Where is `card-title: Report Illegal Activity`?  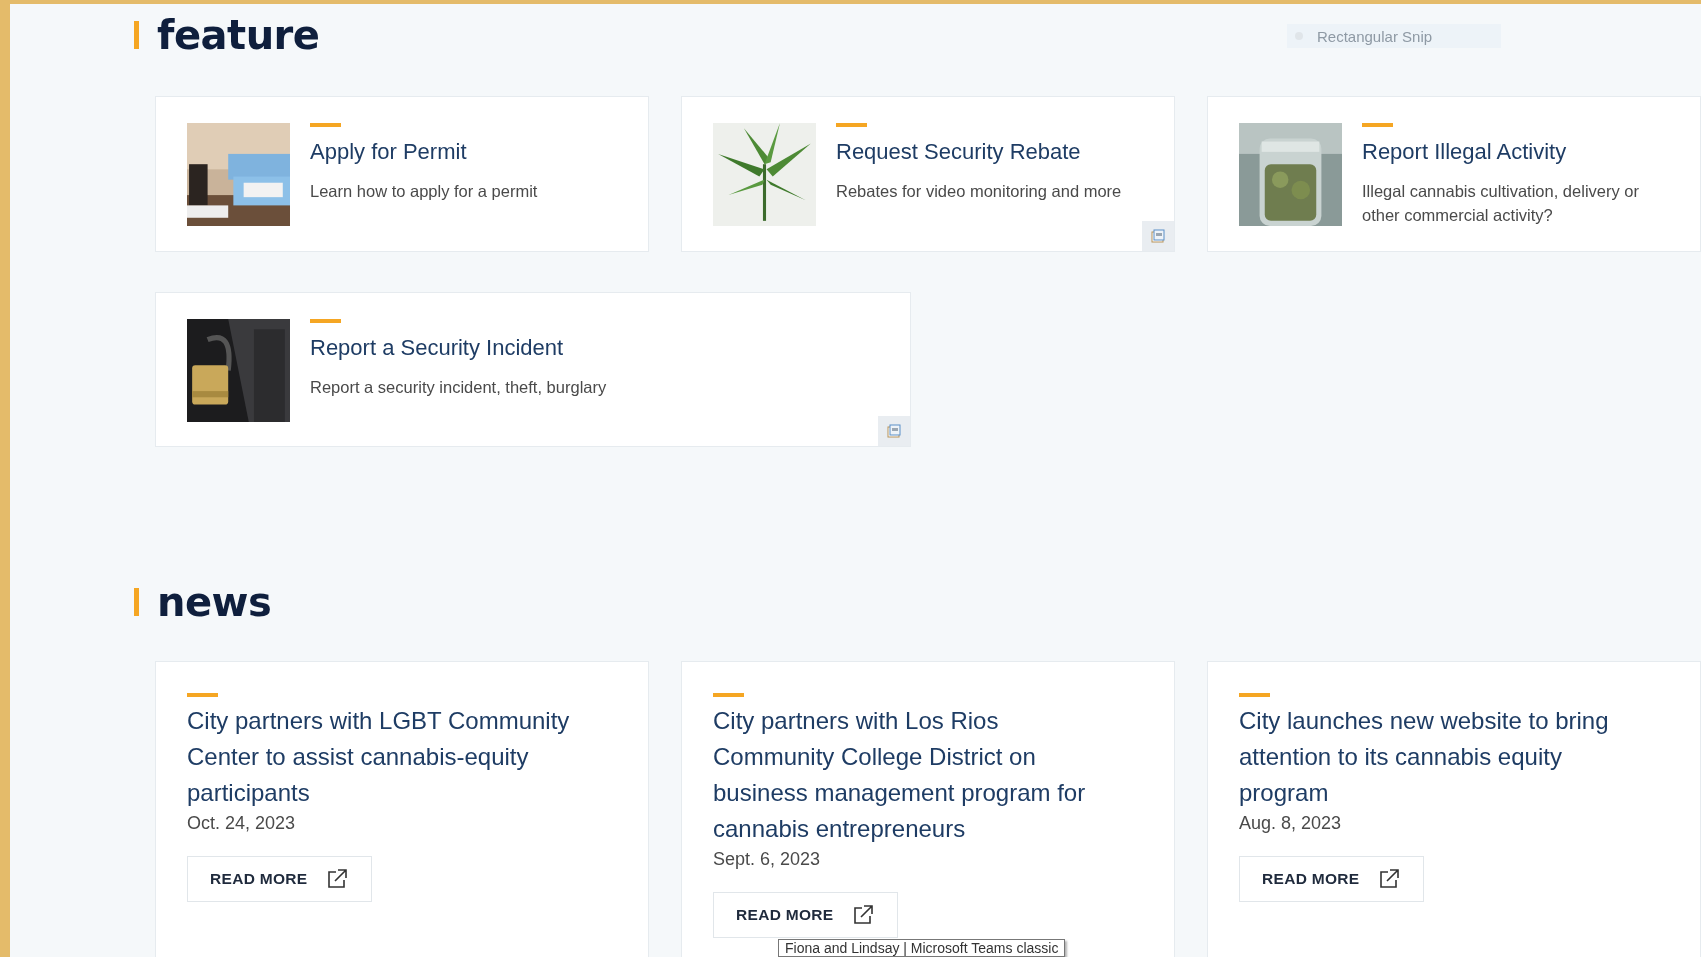
card-title: Report Illegal Activity is located at coordinates (1516, 152).